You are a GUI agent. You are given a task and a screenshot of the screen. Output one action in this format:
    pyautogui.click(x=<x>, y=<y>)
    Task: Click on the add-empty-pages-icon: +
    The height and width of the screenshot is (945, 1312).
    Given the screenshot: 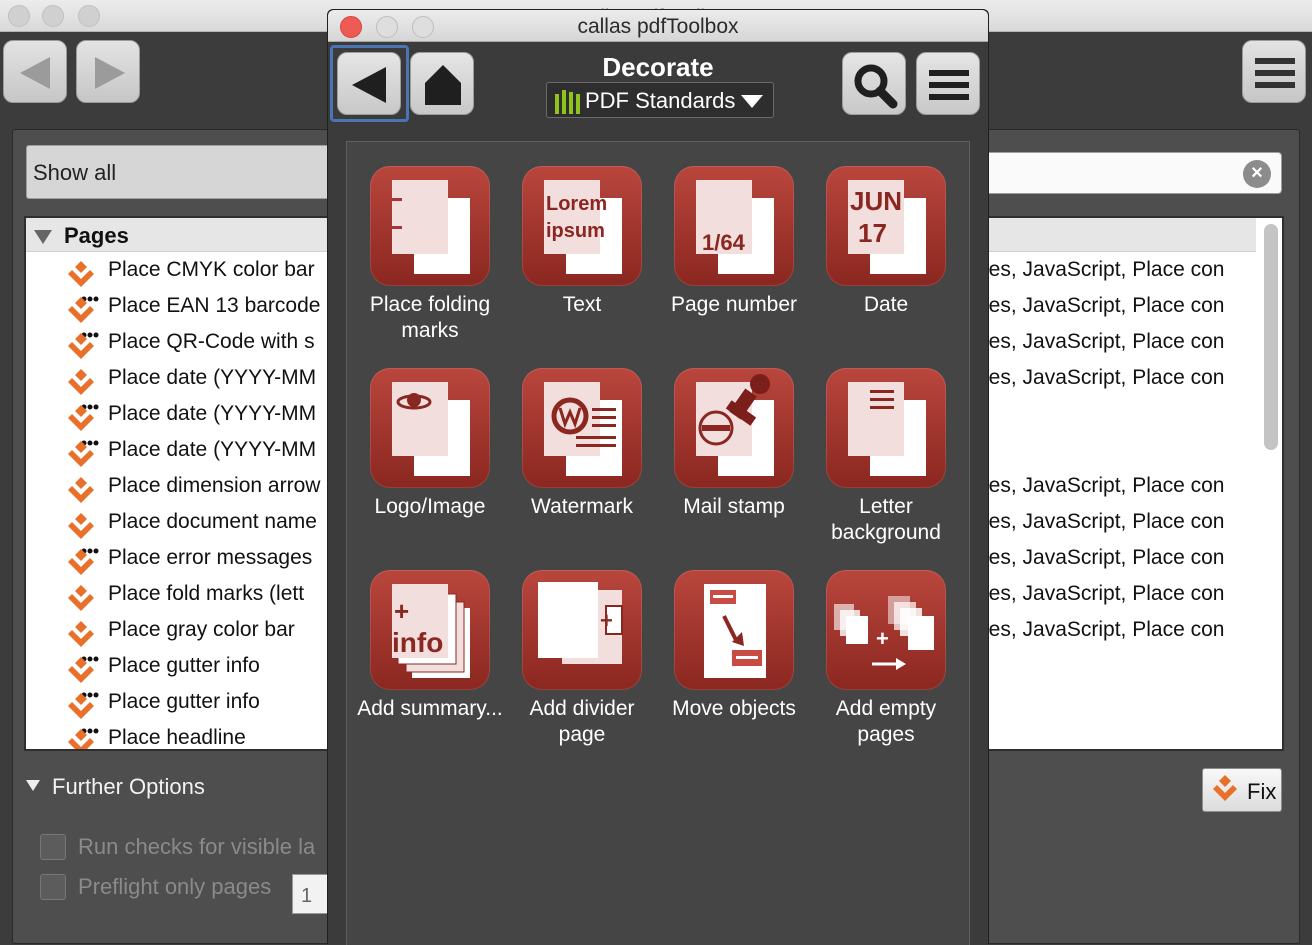 What is the action you would take?
    pyautogui.click(x=886, y=630)
    